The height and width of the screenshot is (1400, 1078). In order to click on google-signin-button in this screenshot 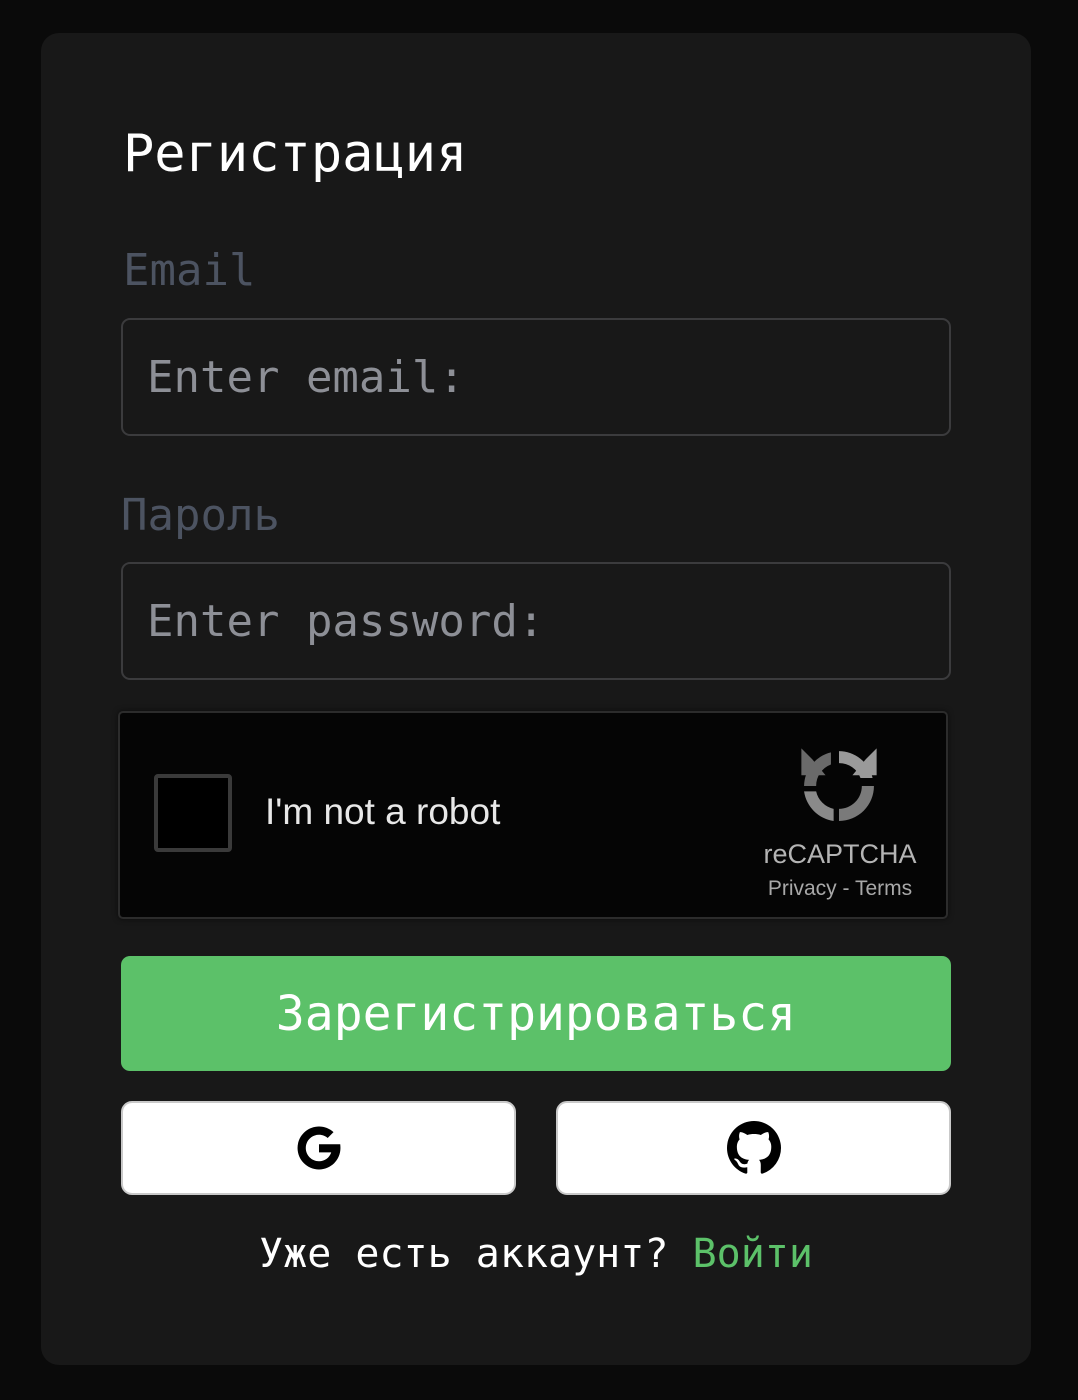, I will do `click(318, 1148)`.